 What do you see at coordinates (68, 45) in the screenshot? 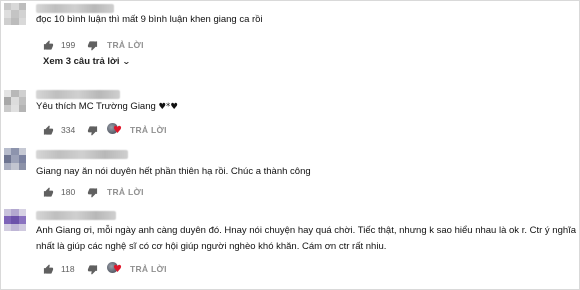
I see `like-count: 199` at bounding box center [68, 45].